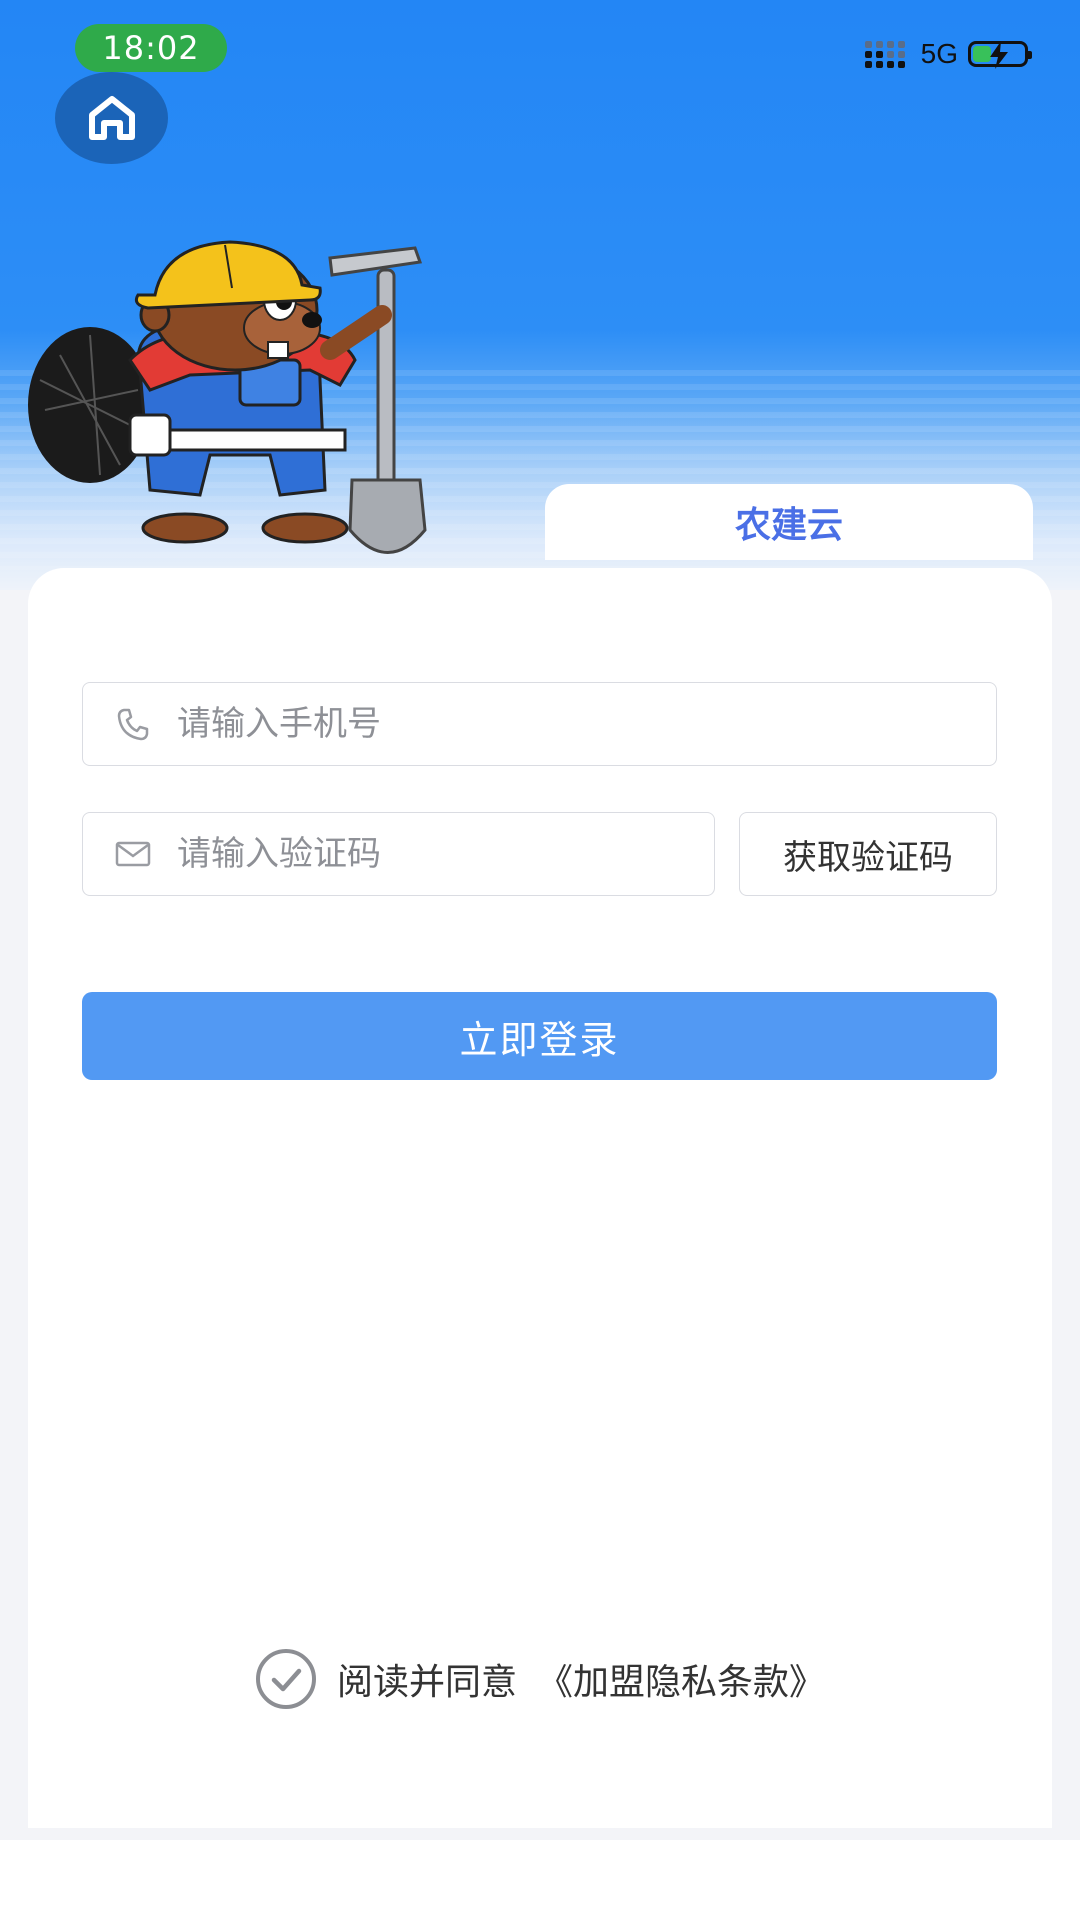 The image size is (1080, 1920). What do you see at coordinates (539, 1036) in the screenshot?
I see `login-button: 立即登录` at bounding box center [539, 1036].